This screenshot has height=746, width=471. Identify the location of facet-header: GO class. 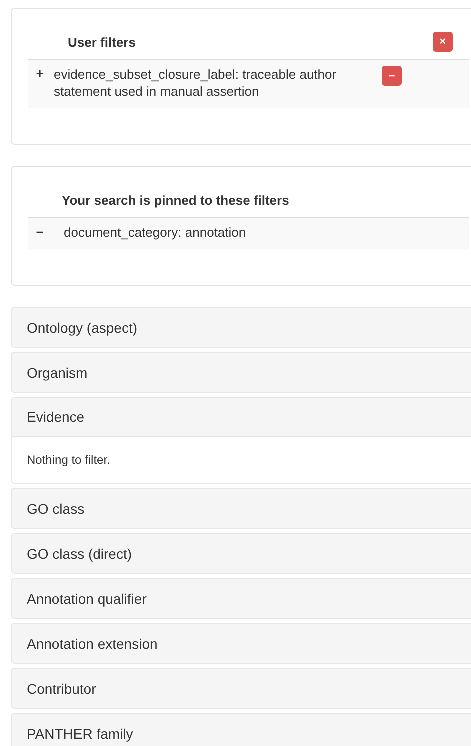
(241, 508).